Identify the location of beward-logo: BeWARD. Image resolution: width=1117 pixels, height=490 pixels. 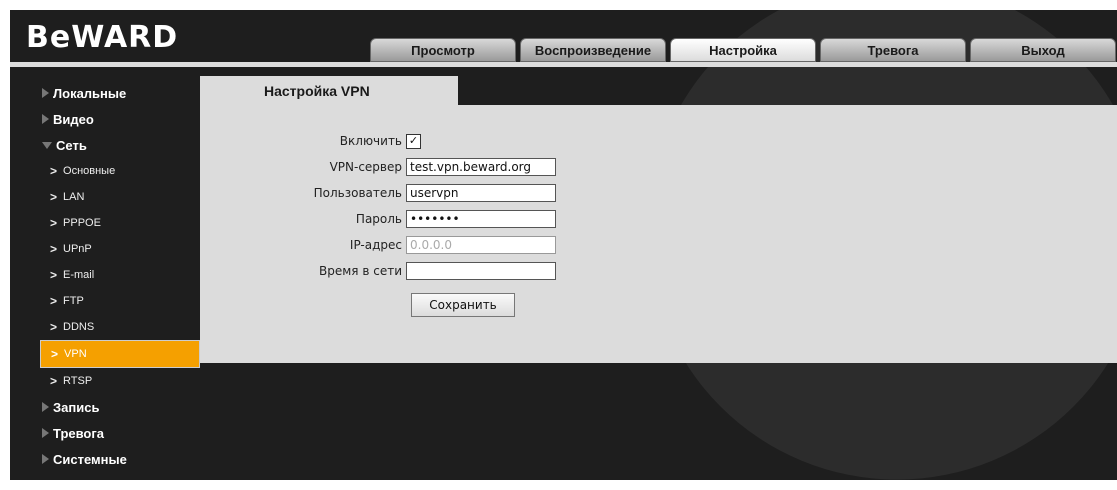
(102, 37).